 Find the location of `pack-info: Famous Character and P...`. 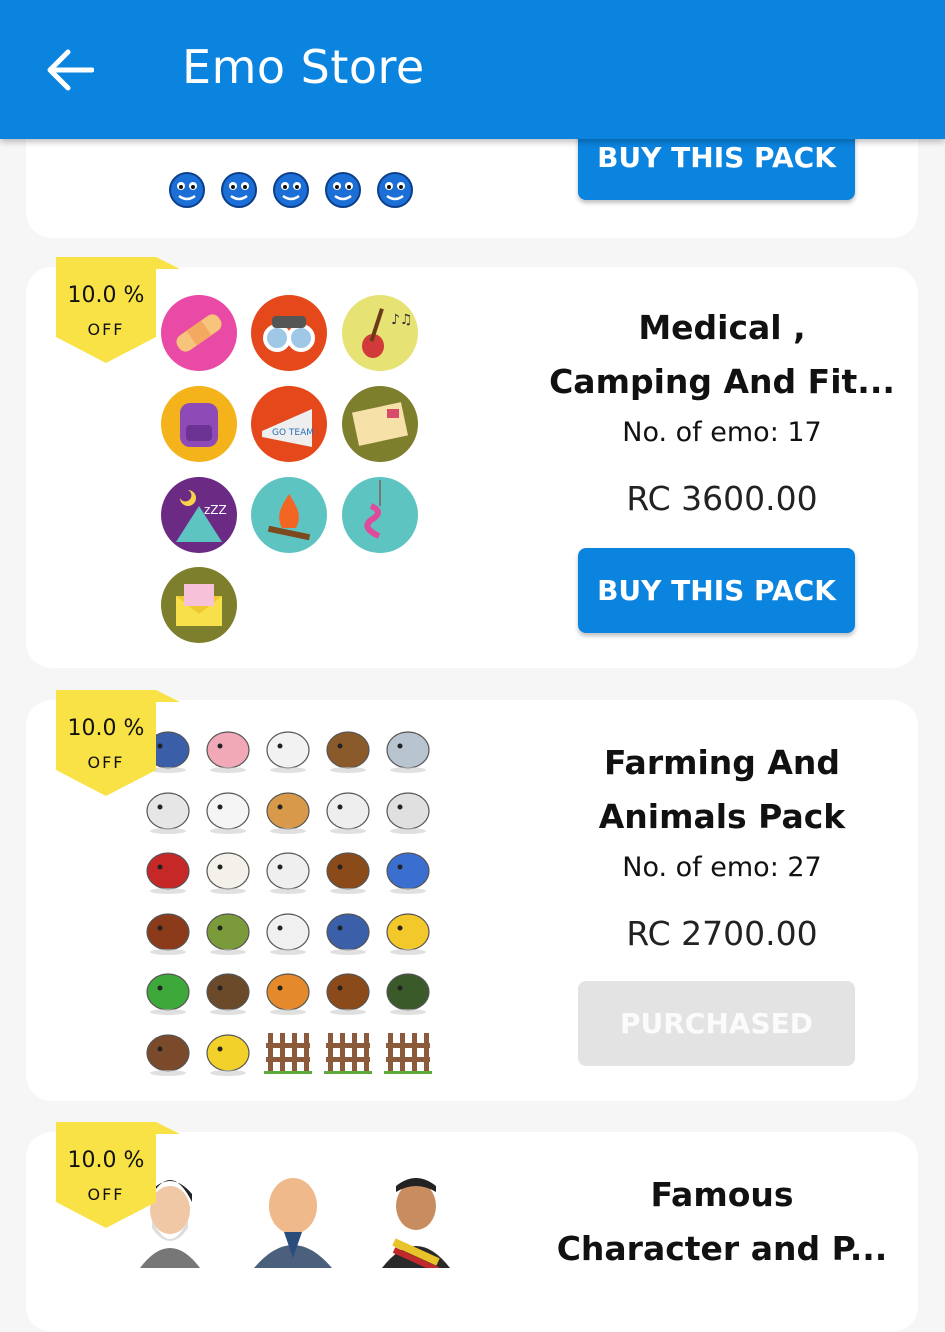

pack-info: Famous Character and P... is located at coordinates (722, 1222).